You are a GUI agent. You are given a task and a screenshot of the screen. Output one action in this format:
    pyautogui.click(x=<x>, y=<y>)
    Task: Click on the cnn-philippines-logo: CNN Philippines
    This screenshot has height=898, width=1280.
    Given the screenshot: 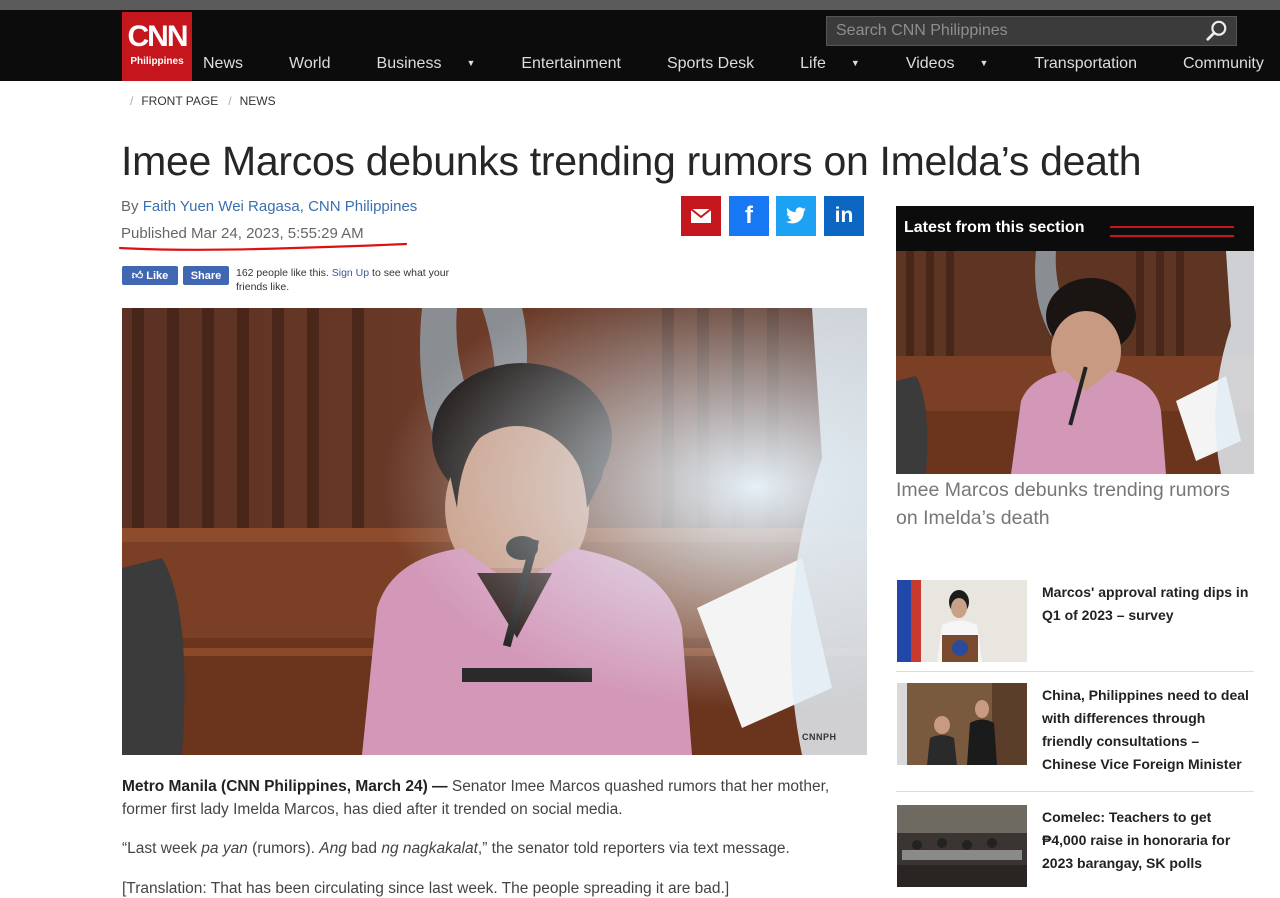 What is the action you would take?
    pyautogui.click(x=157, y=46)
    